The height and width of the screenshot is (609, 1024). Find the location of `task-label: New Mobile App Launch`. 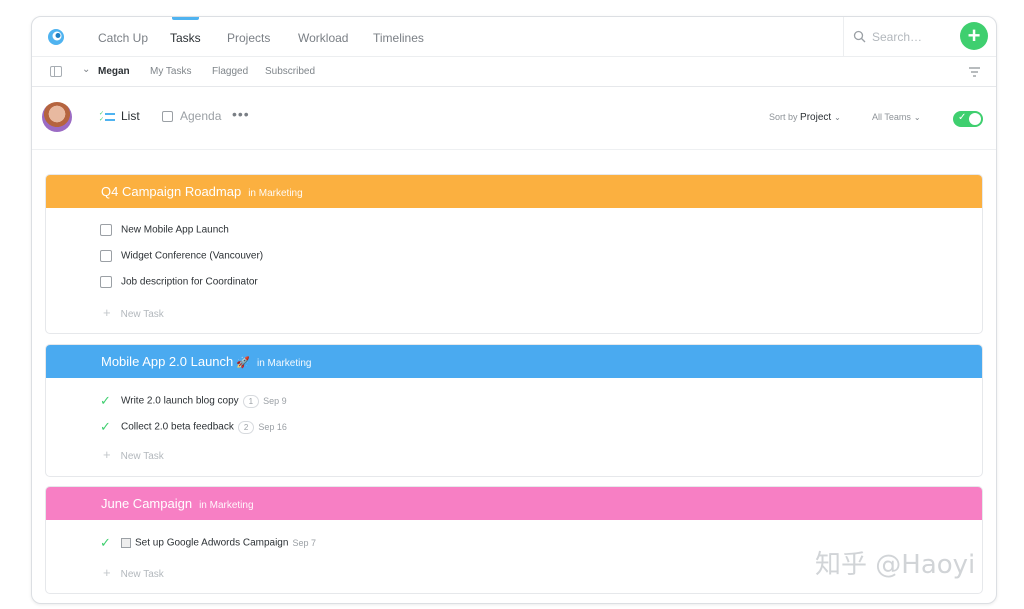

task-label: New Mobile App Launch is located at coordinates (175, 230).